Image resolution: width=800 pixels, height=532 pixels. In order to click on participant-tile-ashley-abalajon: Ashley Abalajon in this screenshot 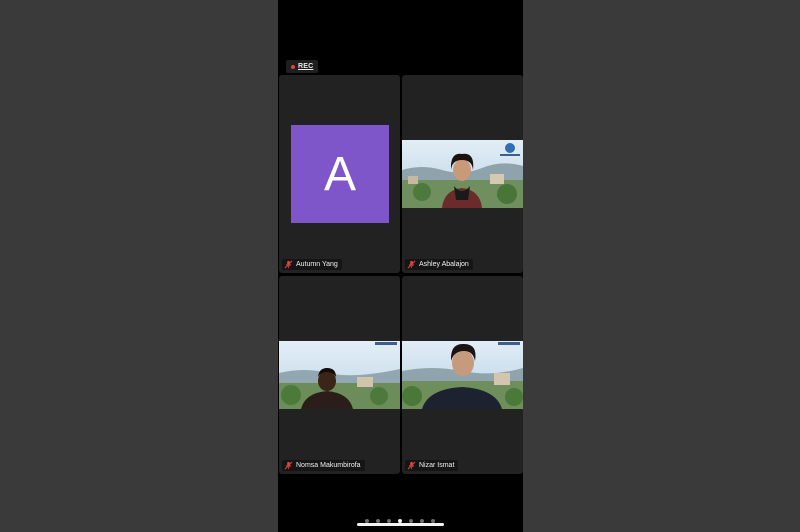, I will do `click(462, 174)`.